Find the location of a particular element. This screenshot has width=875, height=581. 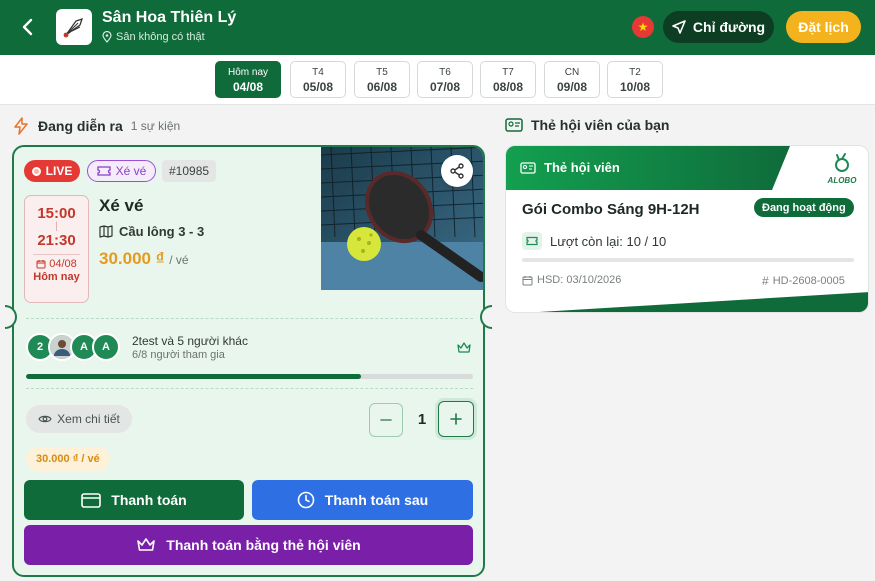

alobo-logo: ALOBO is located at coordinates (842, 169).